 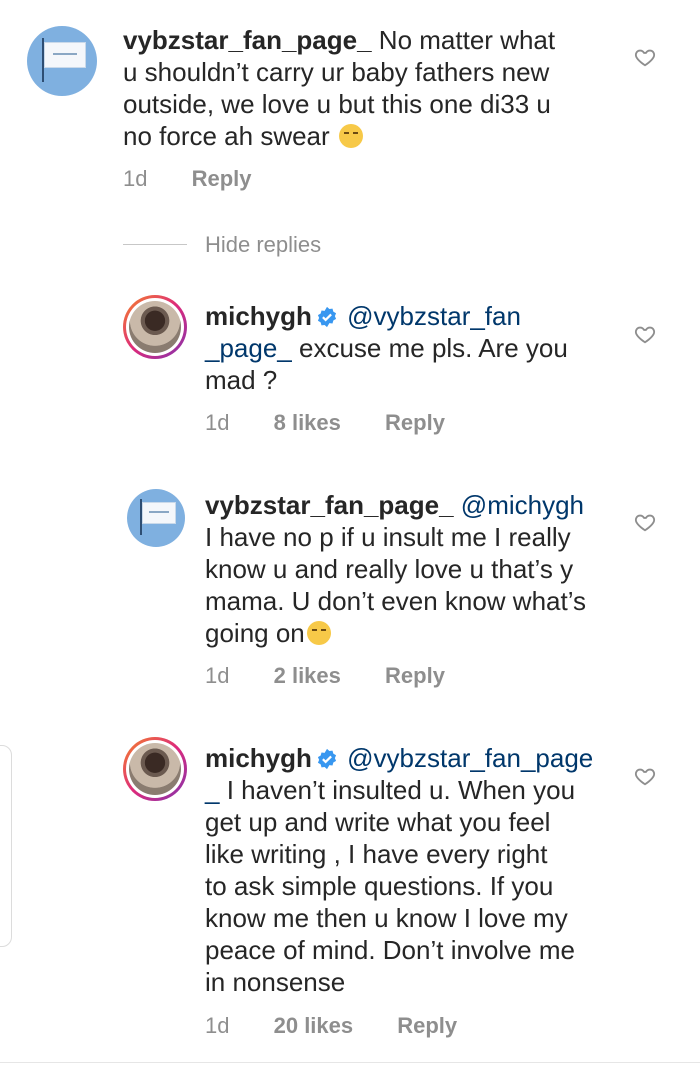 I want to click on bottom-divider, so click(x=350, y=1062).